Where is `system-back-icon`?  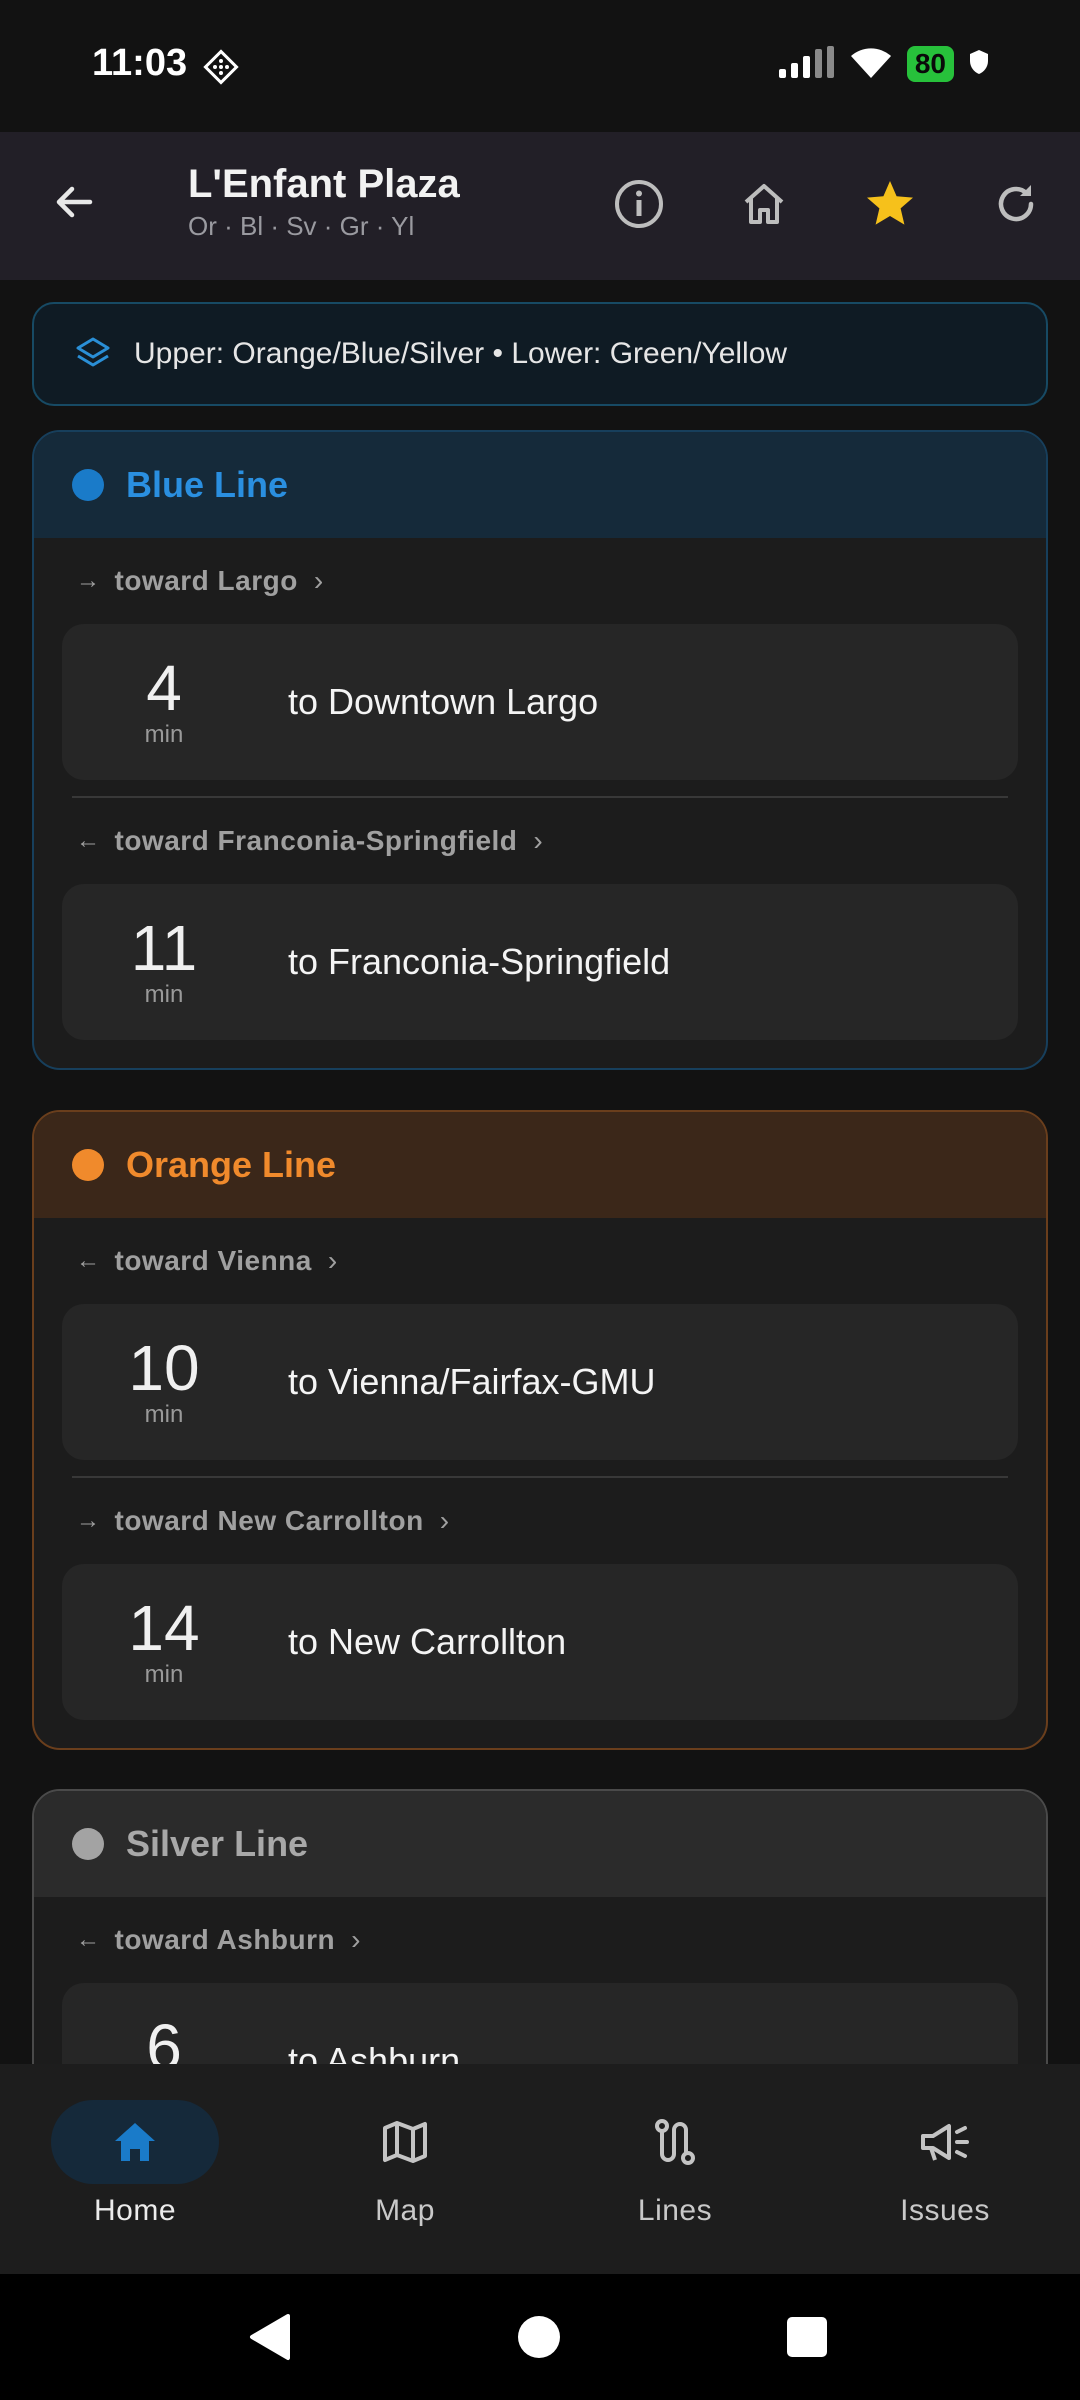 system-back-icon is located at coordinates (270, 2337).